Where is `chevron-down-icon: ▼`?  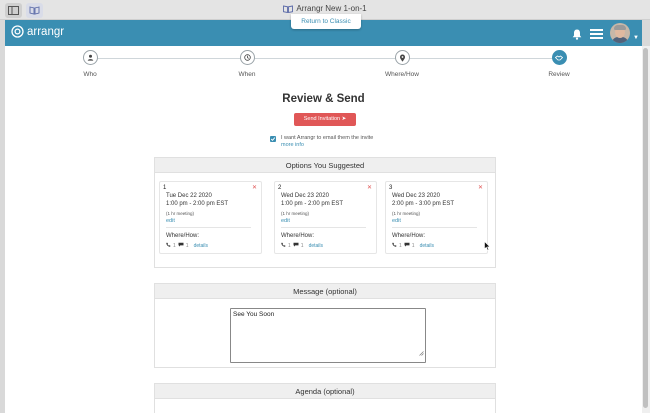 chevron-down-icon: ▼ is located at coordinates (636, 38).